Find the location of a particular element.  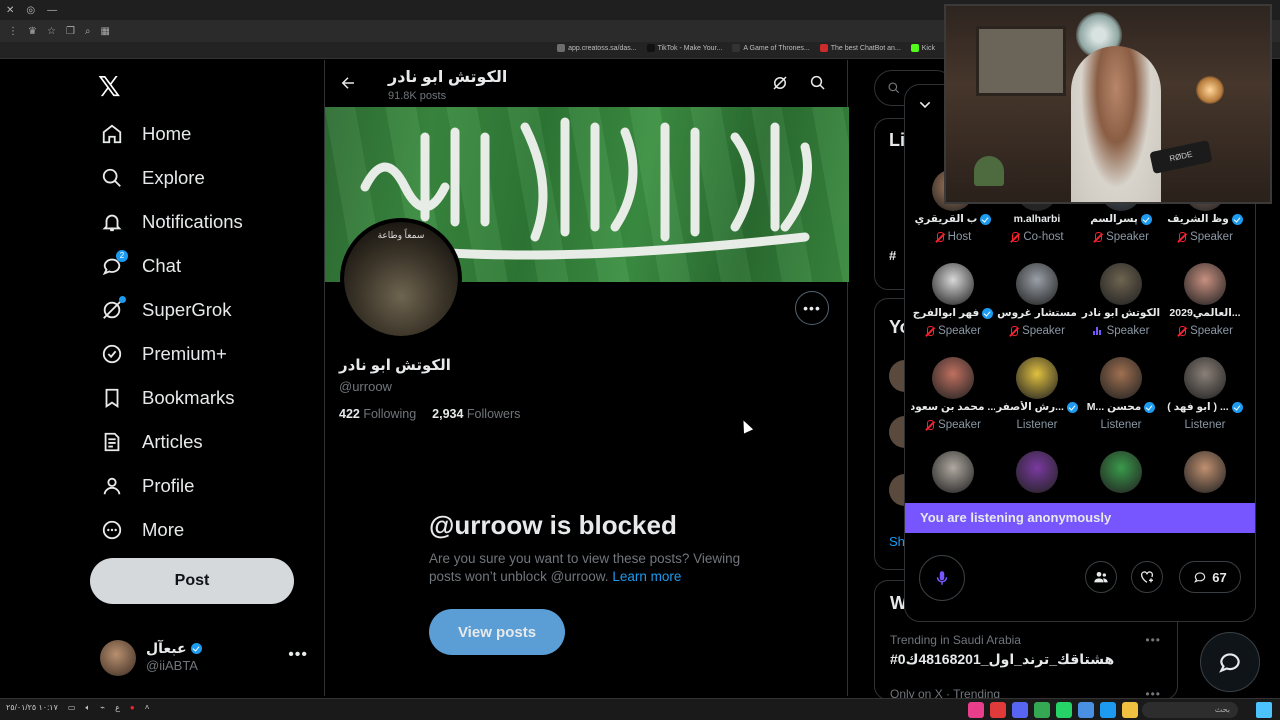

nav-item-bookmarks: Bookmarks is located at coordinates (167, 398).